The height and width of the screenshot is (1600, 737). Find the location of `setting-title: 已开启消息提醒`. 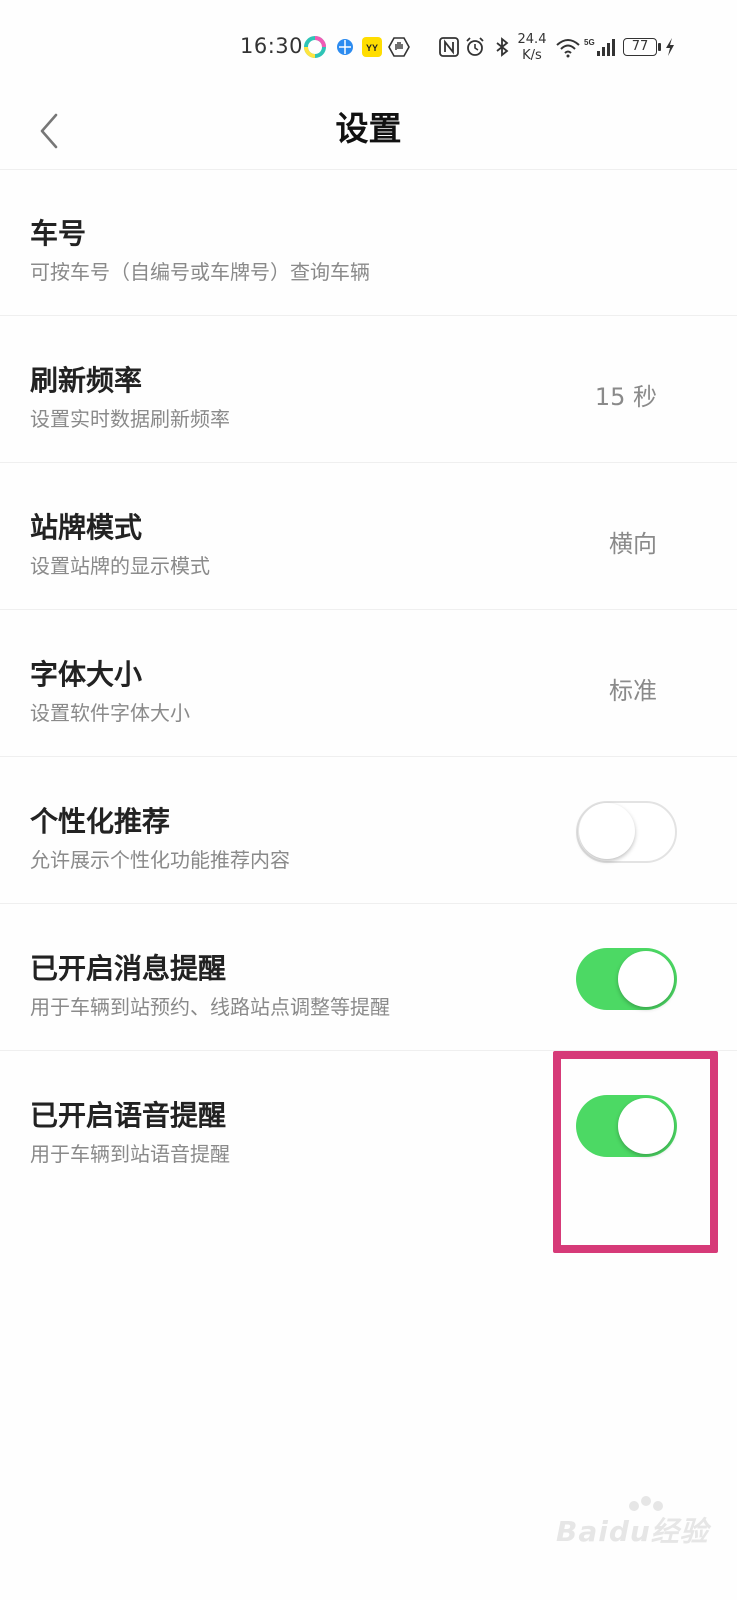

setting-title: 已开启消息提醒 is located at coordinates (128, 968).